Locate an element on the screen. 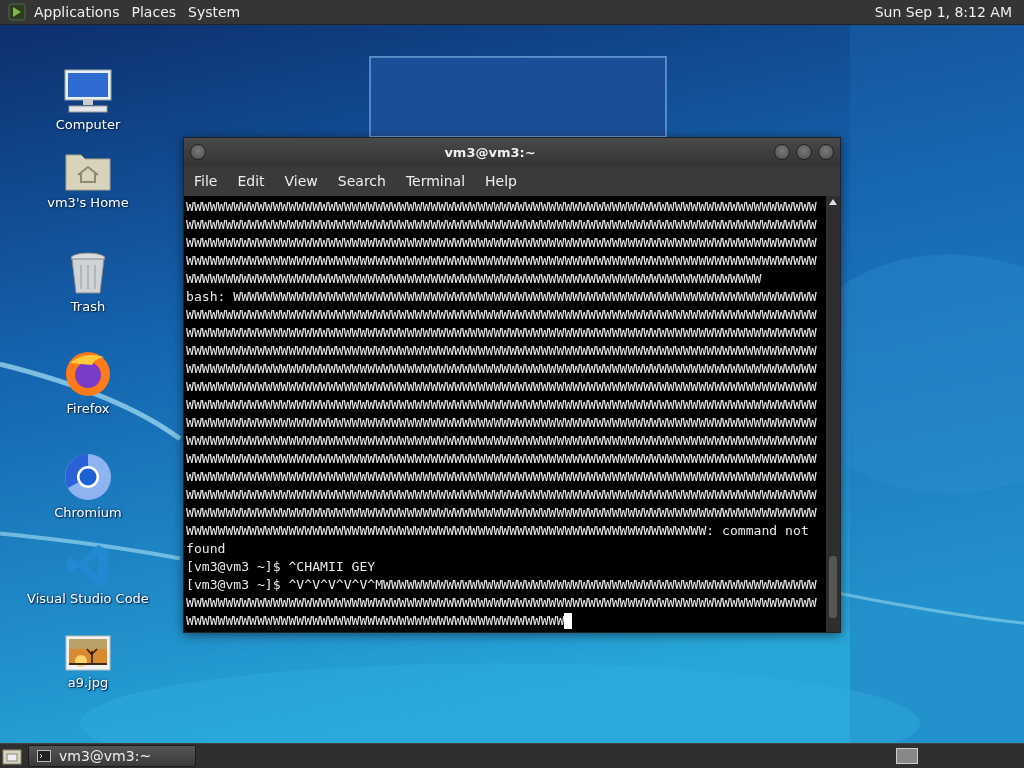 The image size is (1024, 768). desktop-icon-label: Firefox is located at coordinates (88, 408).